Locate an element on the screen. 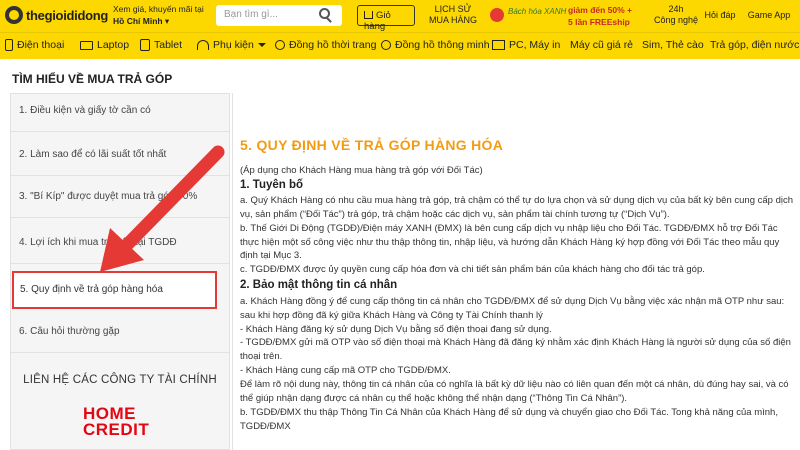  nav-item-installment: Trả góp, điện nước is located at coordinates (754, 45).